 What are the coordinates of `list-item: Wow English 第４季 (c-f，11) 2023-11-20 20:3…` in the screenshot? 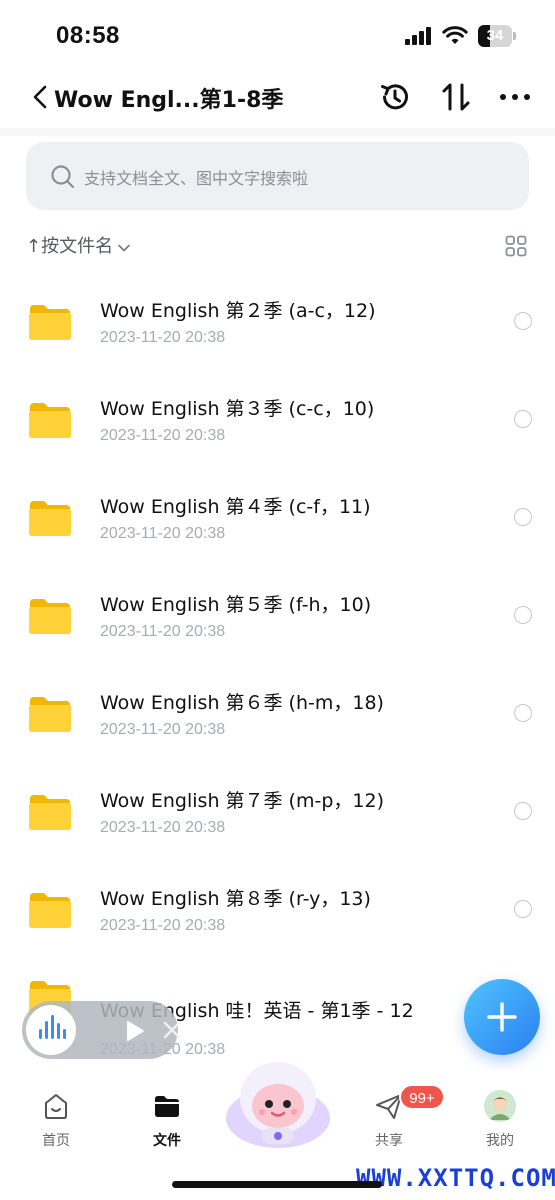 It's located at (277, 517).